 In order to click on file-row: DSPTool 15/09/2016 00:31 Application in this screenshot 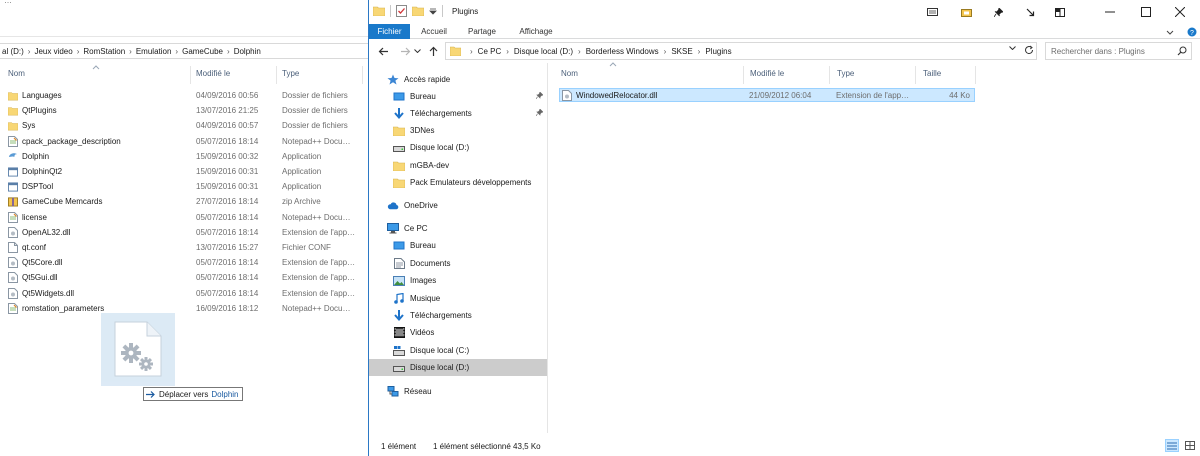, I will do `click(185, 186)`.